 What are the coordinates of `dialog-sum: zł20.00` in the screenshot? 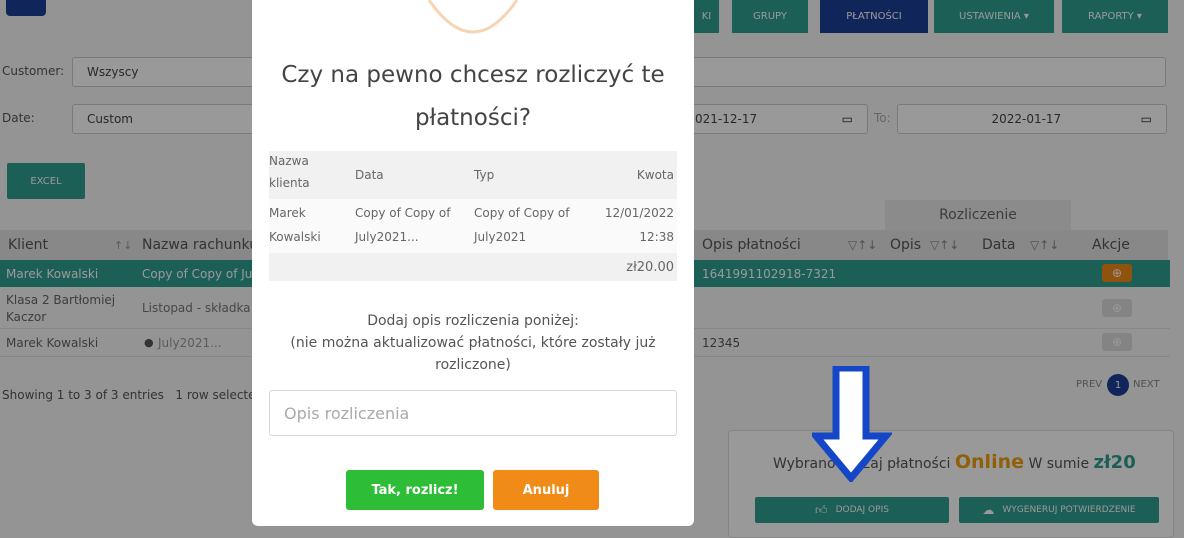 It's located at (650, 267).